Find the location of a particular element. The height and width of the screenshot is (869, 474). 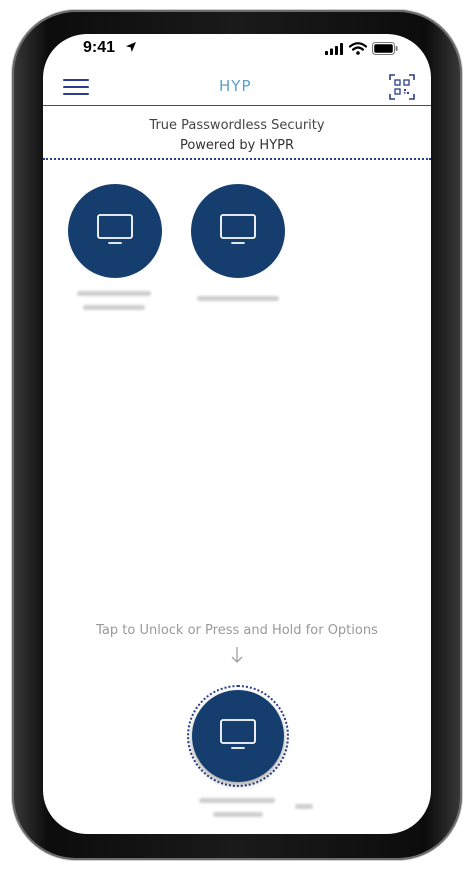

primary-device-subname-redacted is located at coordinates (238, 814).